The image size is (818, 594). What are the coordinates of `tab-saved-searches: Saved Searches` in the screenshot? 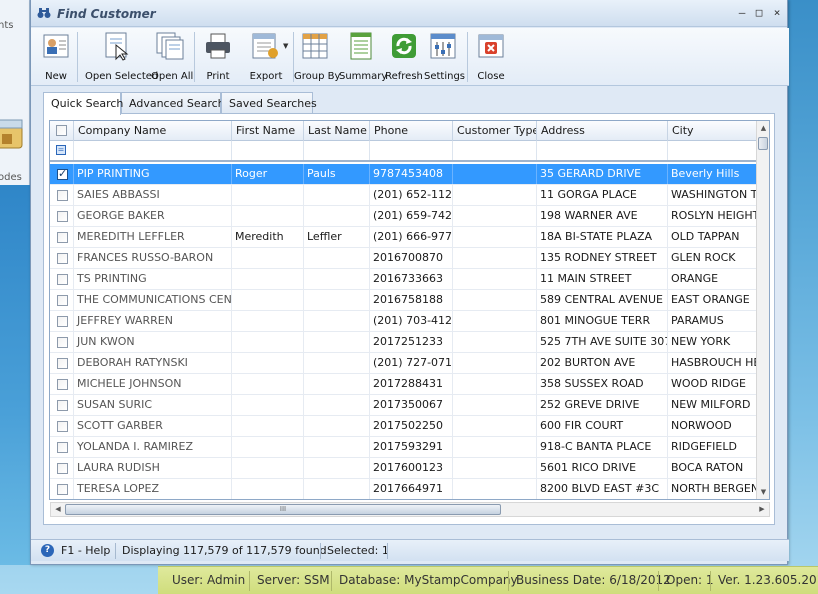 It's located at (269, 103).